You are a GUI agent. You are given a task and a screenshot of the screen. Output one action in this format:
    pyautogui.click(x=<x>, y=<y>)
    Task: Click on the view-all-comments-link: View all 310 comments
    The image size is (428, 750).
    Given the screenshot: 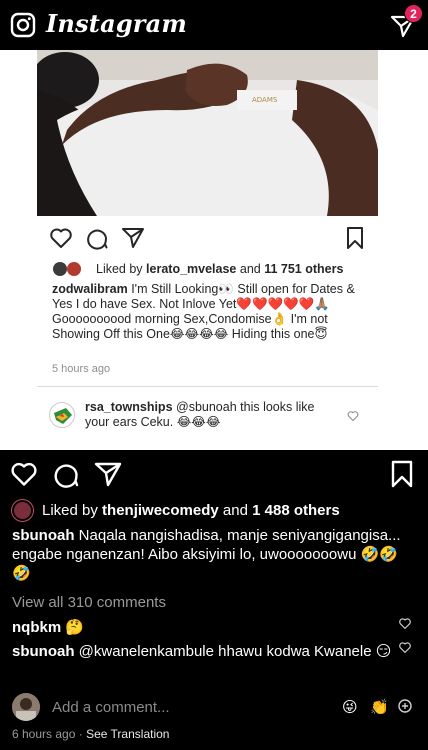 What is the action you would take?
    pyautogui.click(x=89, y=602)
    